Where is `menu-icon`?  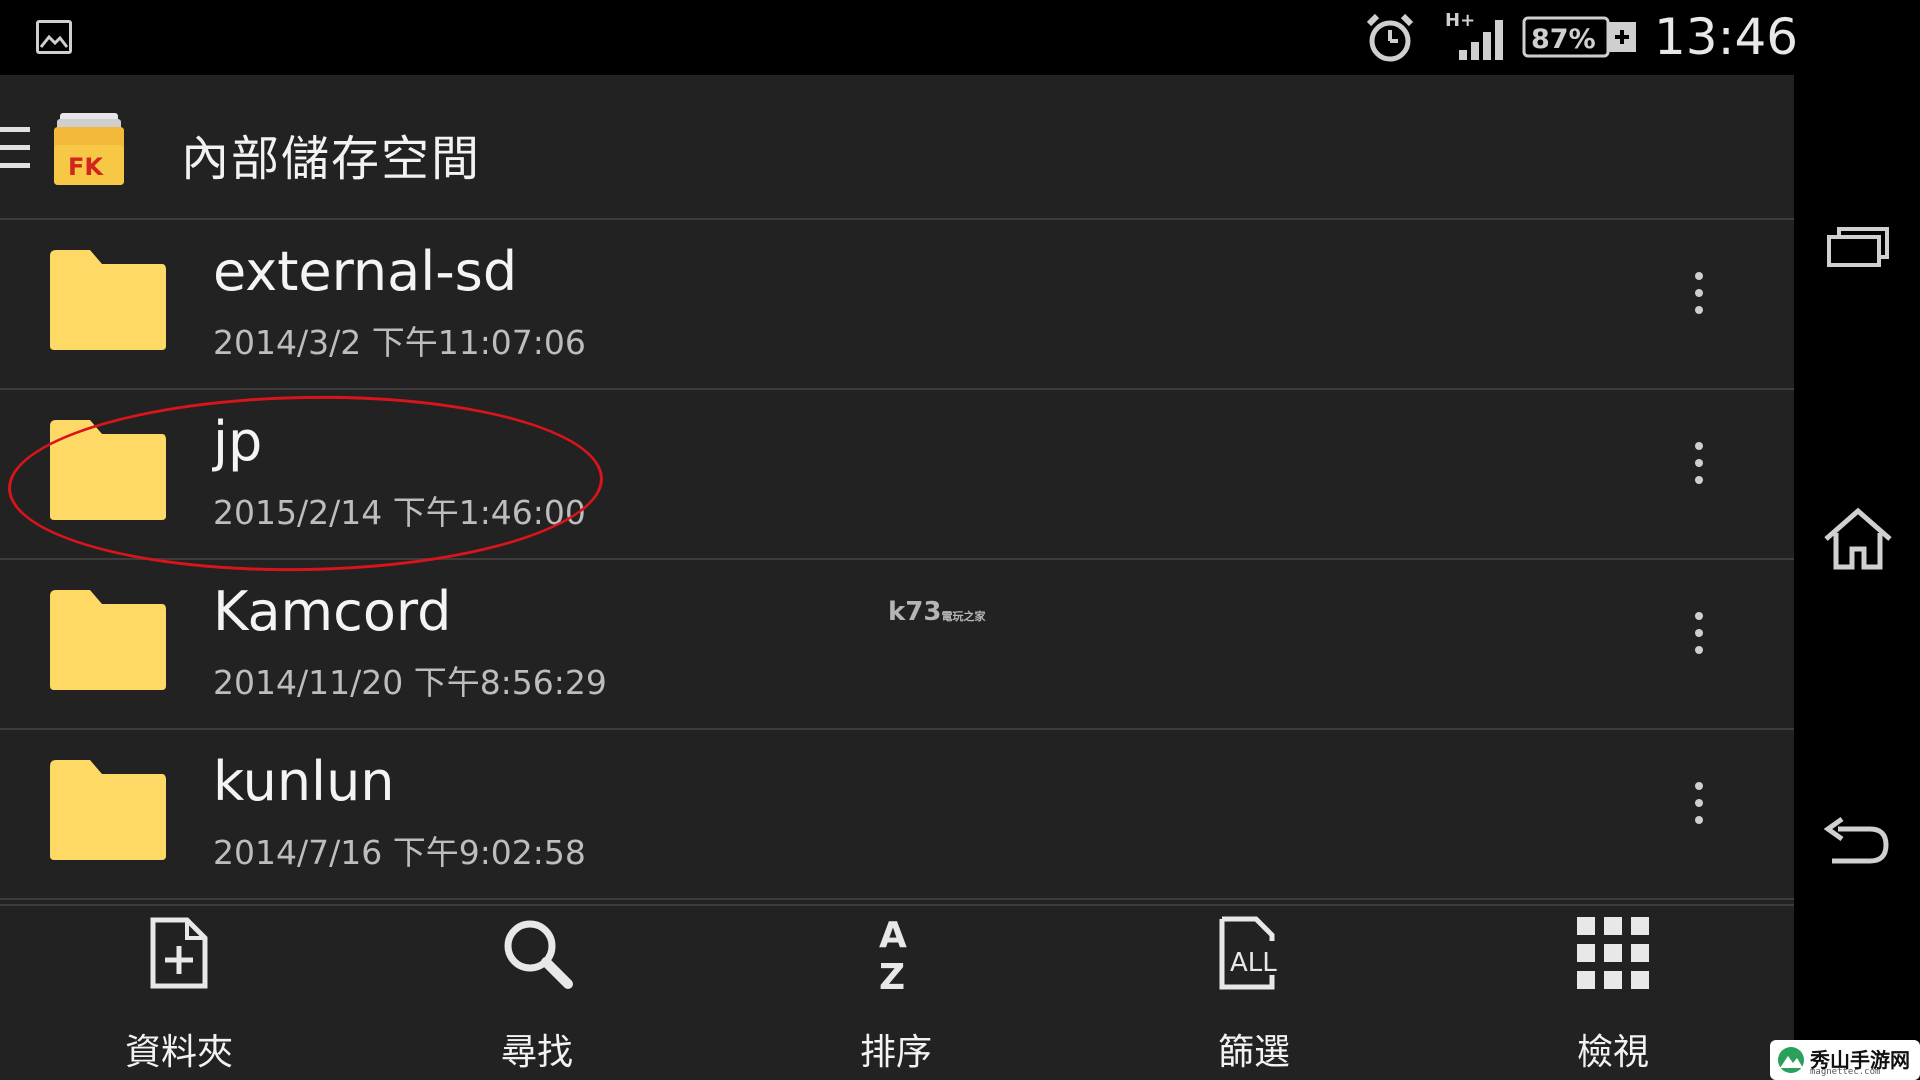 menu-icon is located at coordinates (15, 148).